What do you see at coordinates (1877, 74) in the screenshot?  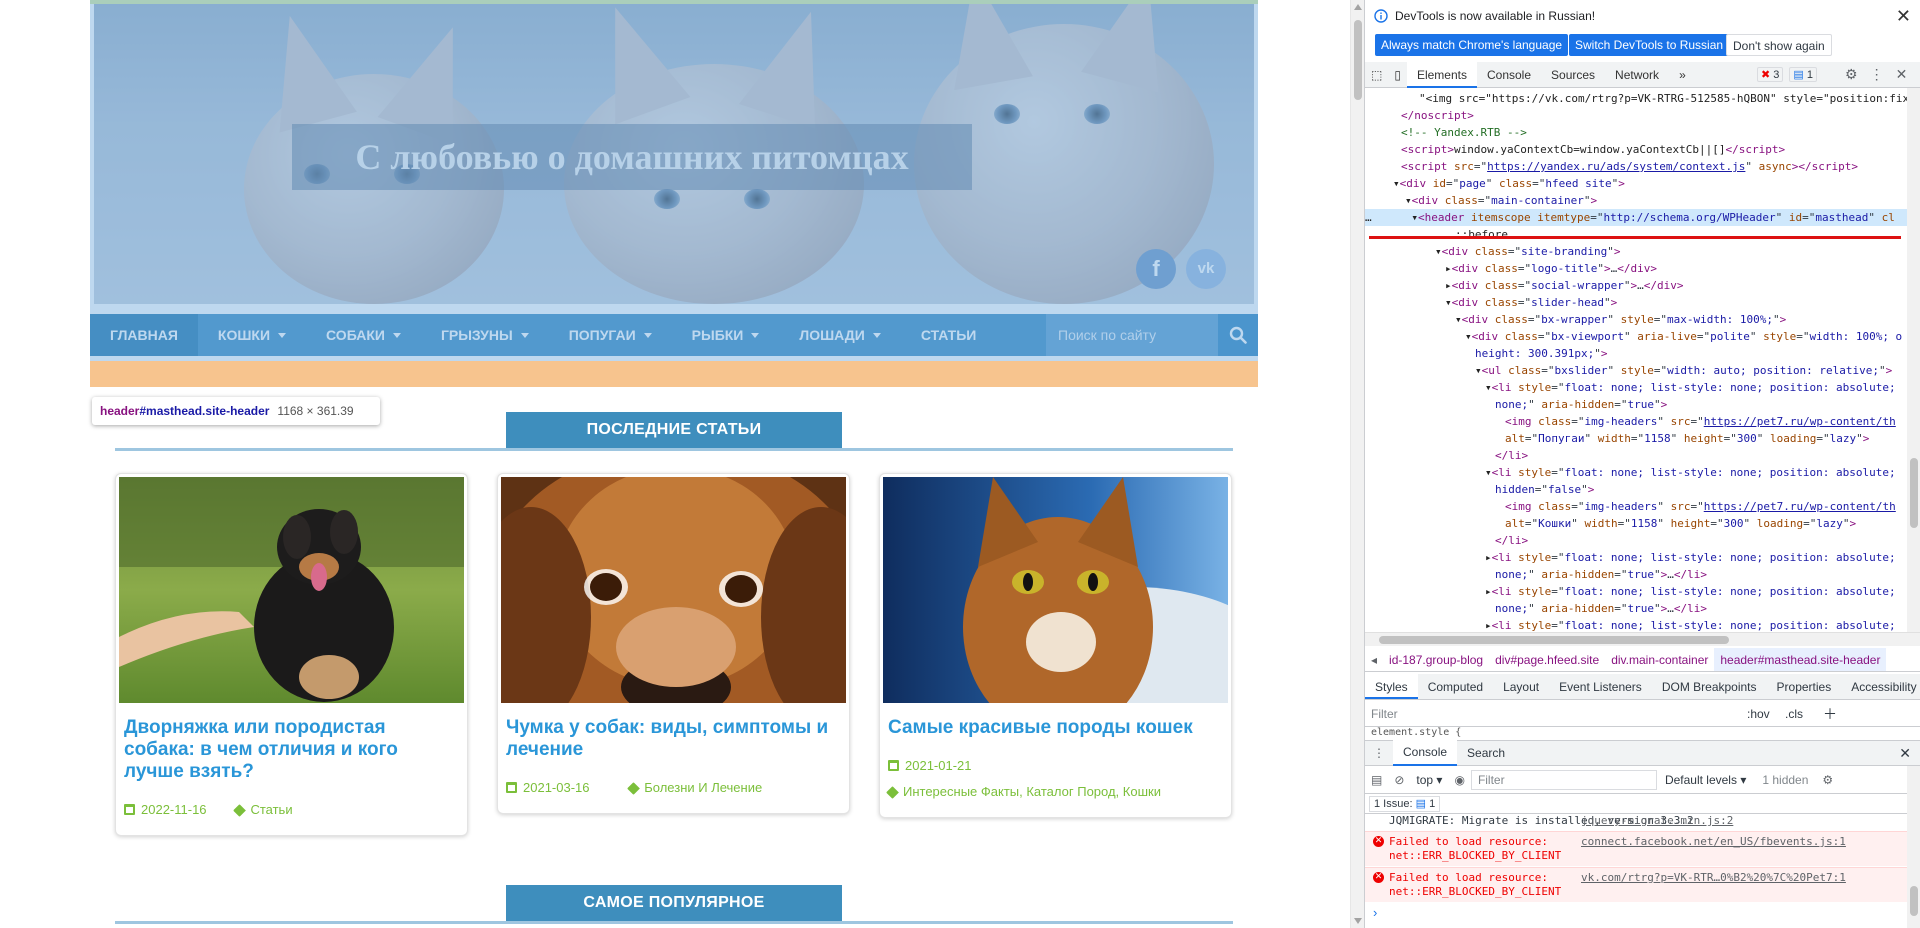 I see `more-icon: ⋮` at bounding box center [1877, 74].